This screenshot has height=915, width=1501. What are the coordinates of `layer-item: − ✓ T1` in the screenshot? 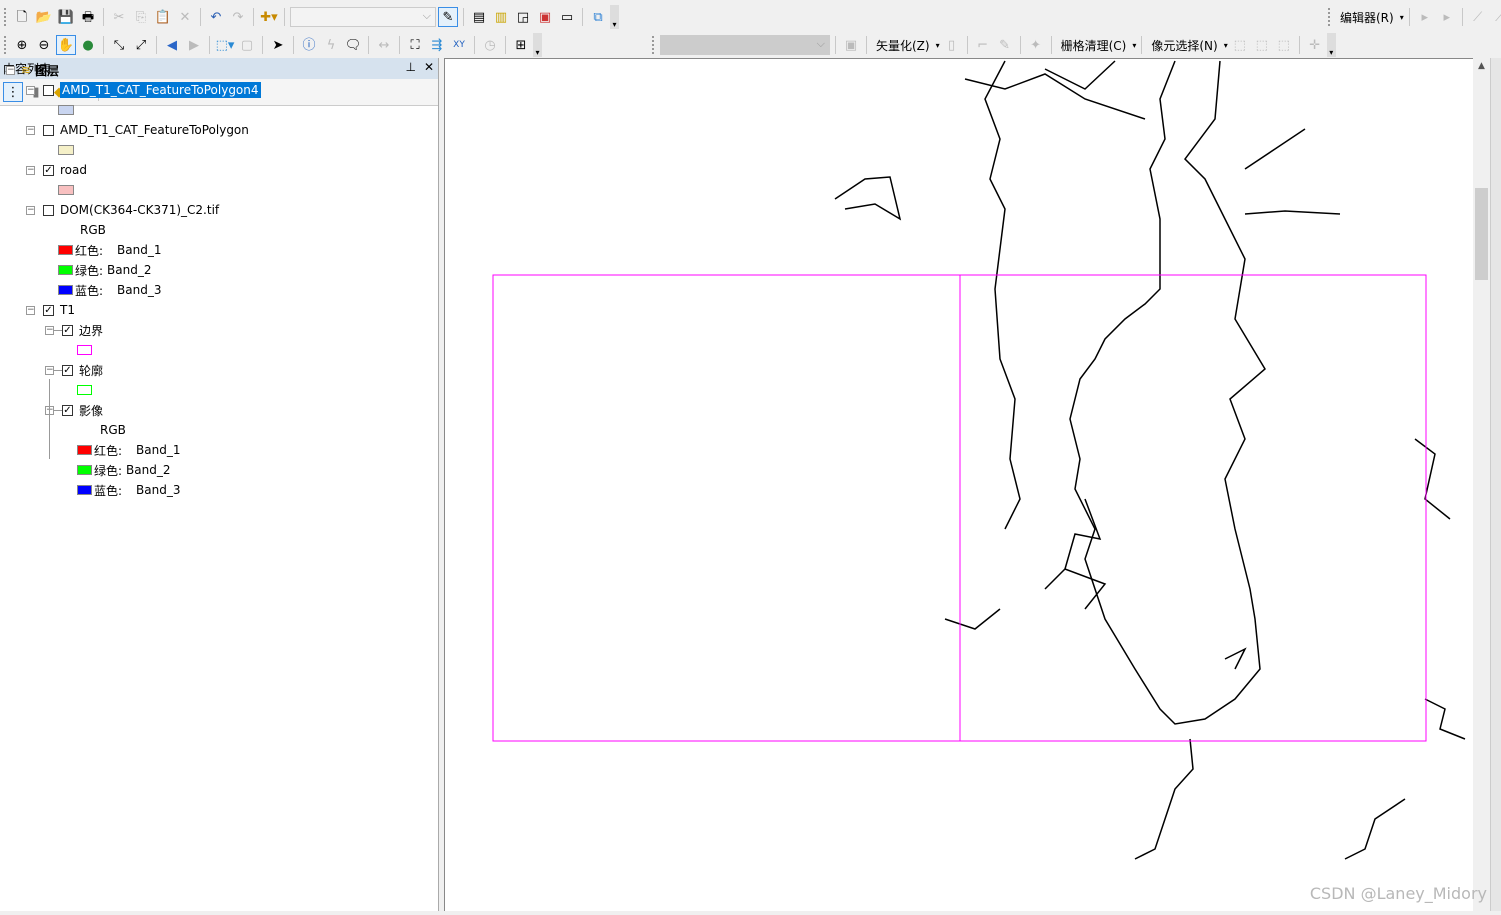 It's located at (50, 310).